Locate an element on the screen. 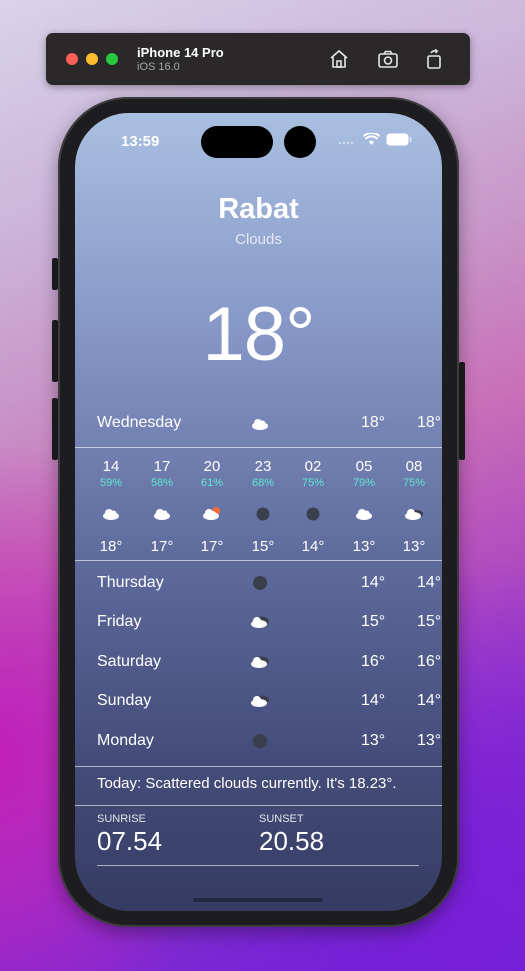 This screenshot has width=525, height=971. power-button is located at coordinates (462, 411).